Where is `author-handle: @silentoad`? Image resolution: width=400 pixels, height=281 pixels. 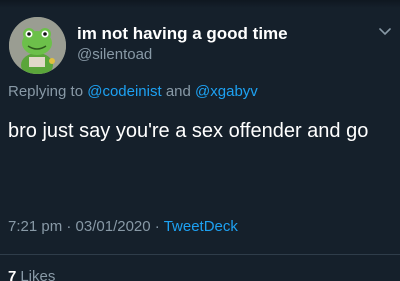
author-handle: @silentoad is located at coordinates (114, 54).